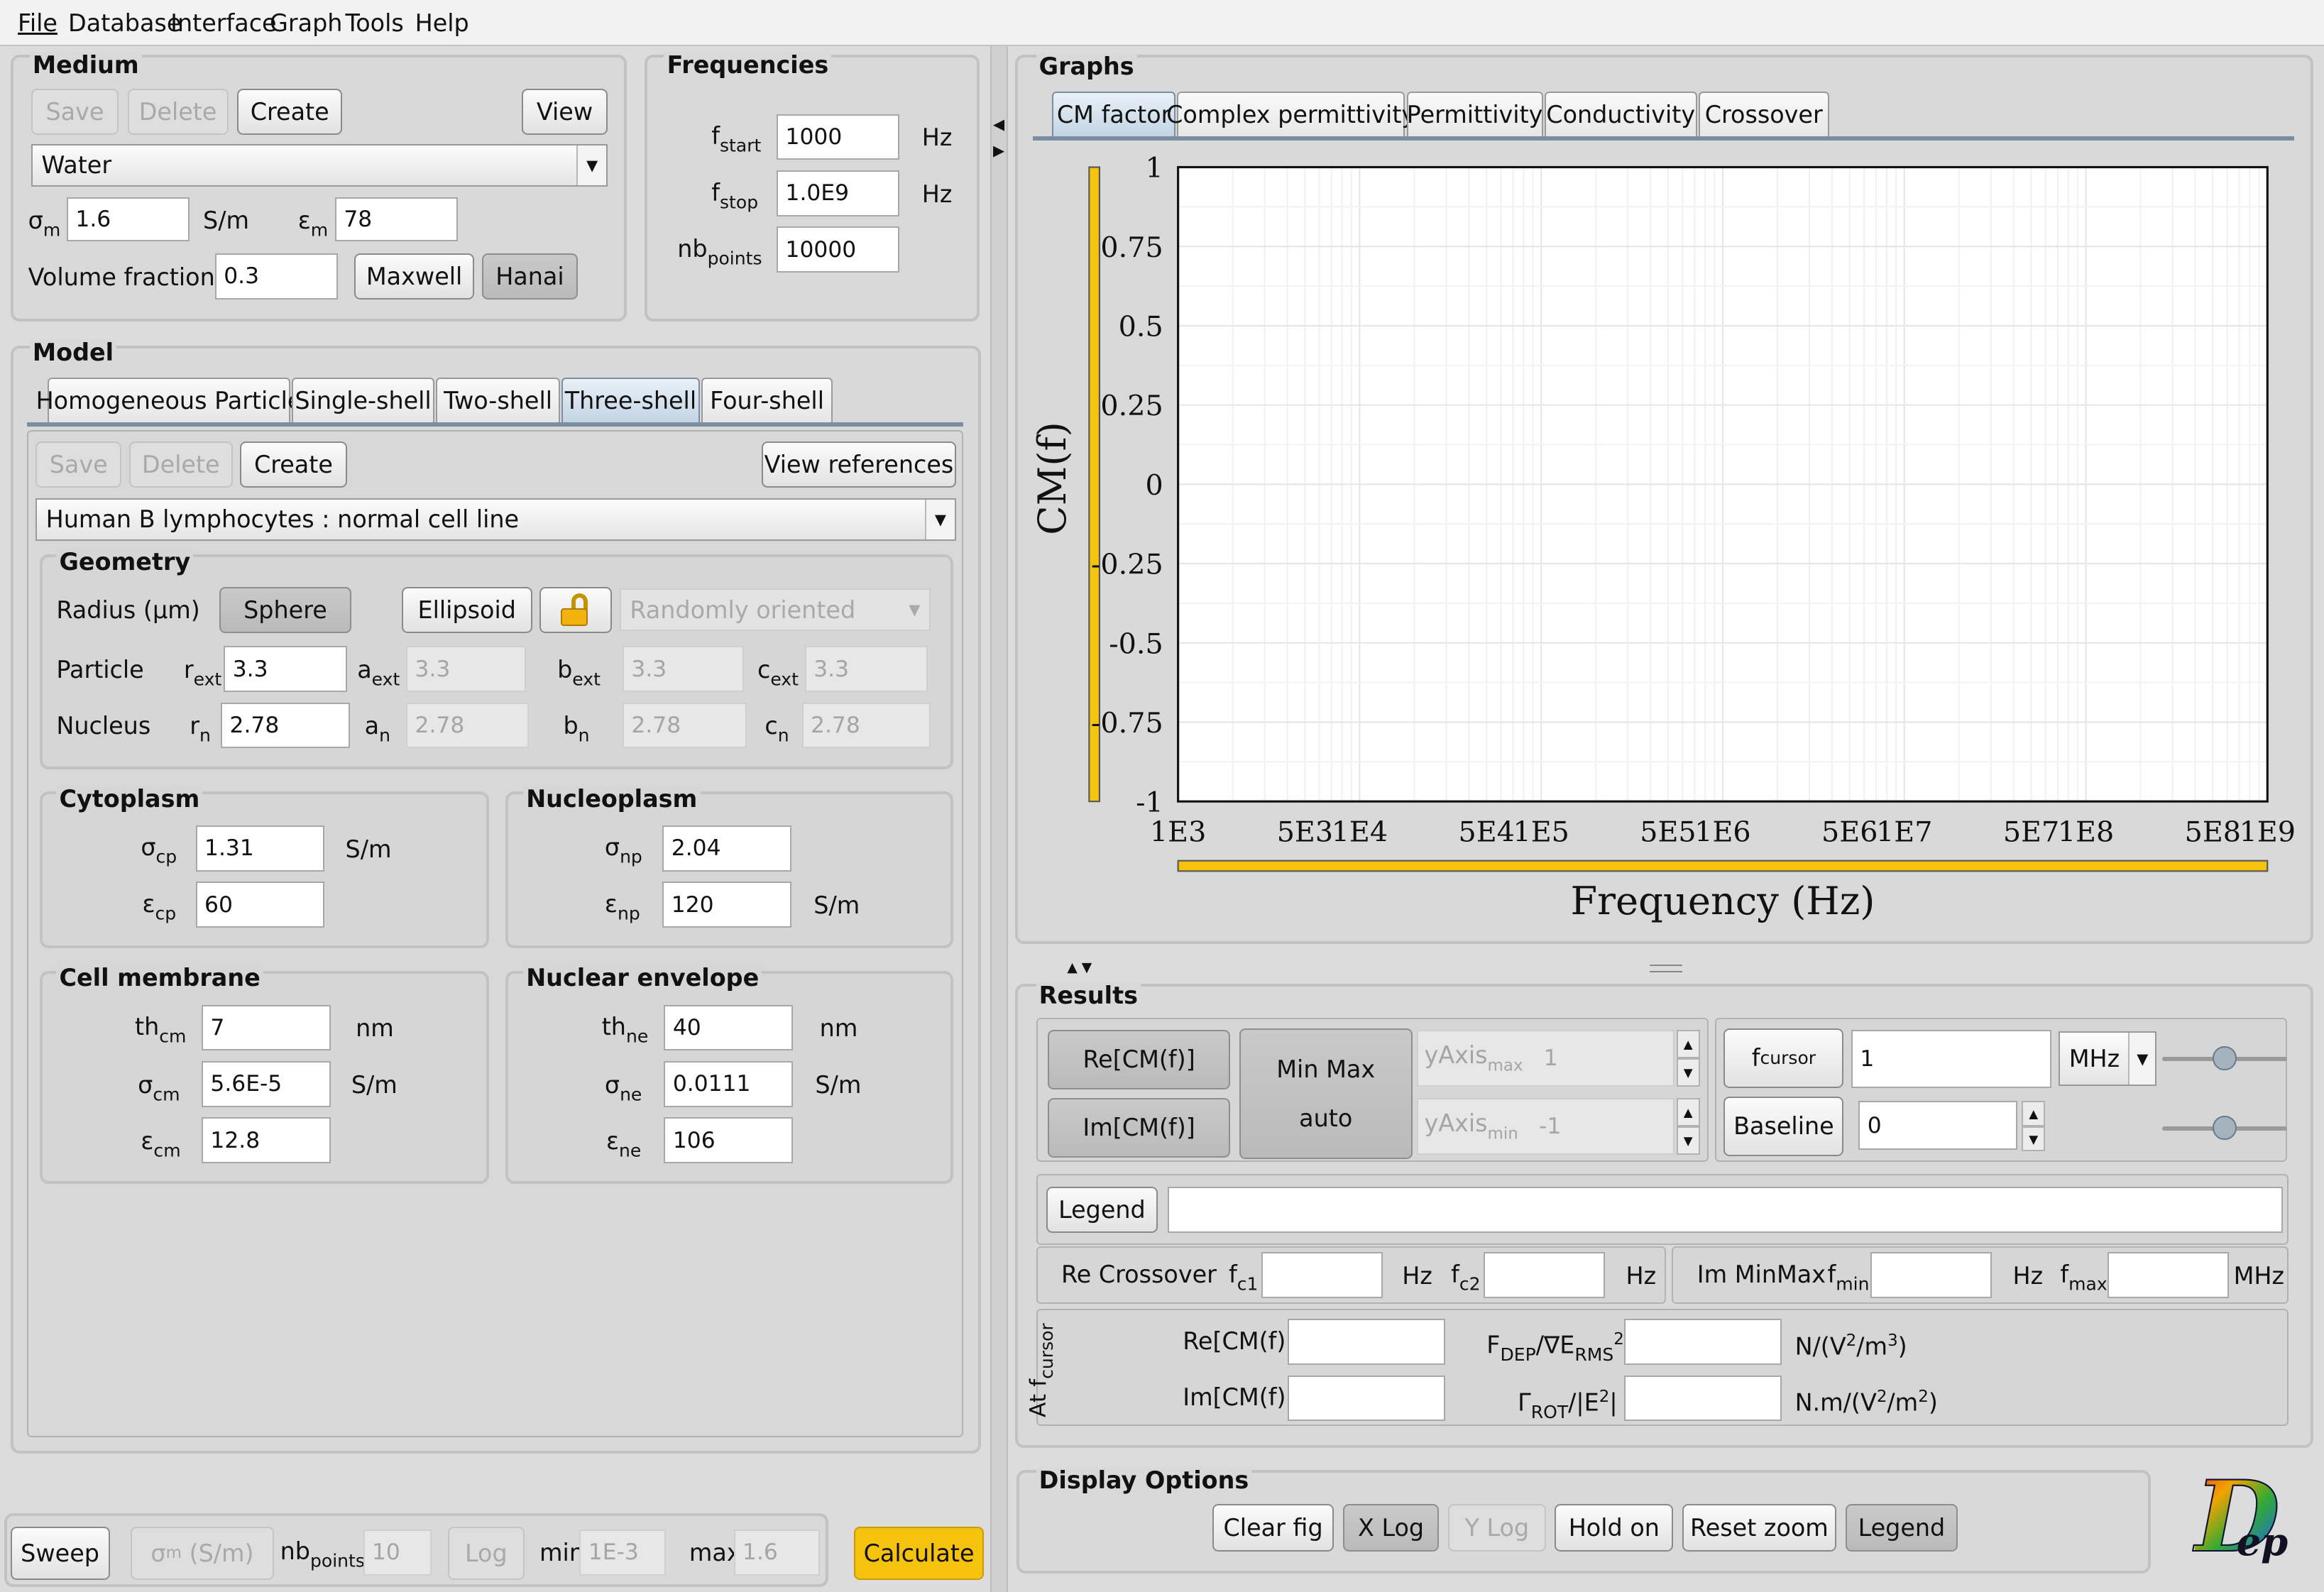 The height and width of the screenshot is (1592, 2324). Describe the element at coordinates (729, 1027) in the screenshot. I see `envelope-th-input: 40` at that location.